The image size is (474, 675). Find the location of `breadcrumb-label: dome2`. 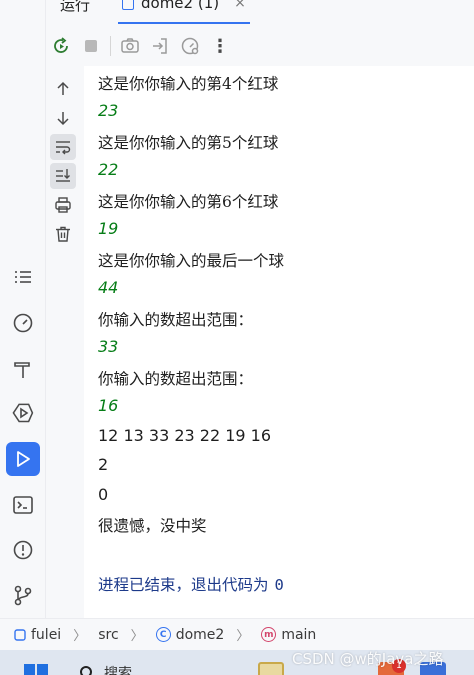

breadcrumb-label: dome2 is located at coordinates (200, 634).